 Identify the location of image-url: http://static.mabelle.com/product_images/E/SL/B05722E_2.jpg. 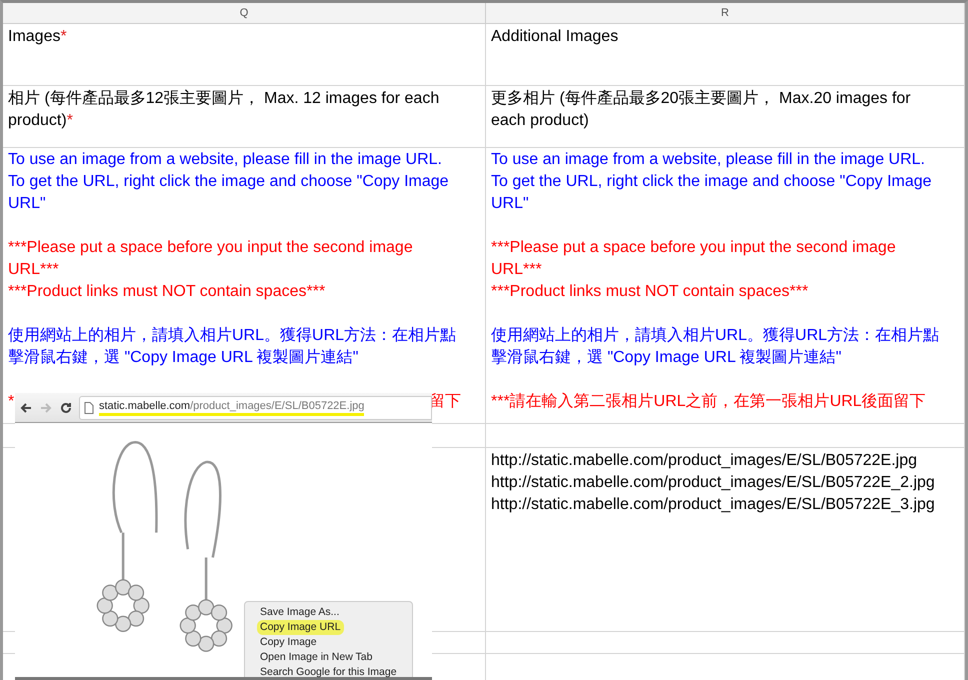
(713, 483).